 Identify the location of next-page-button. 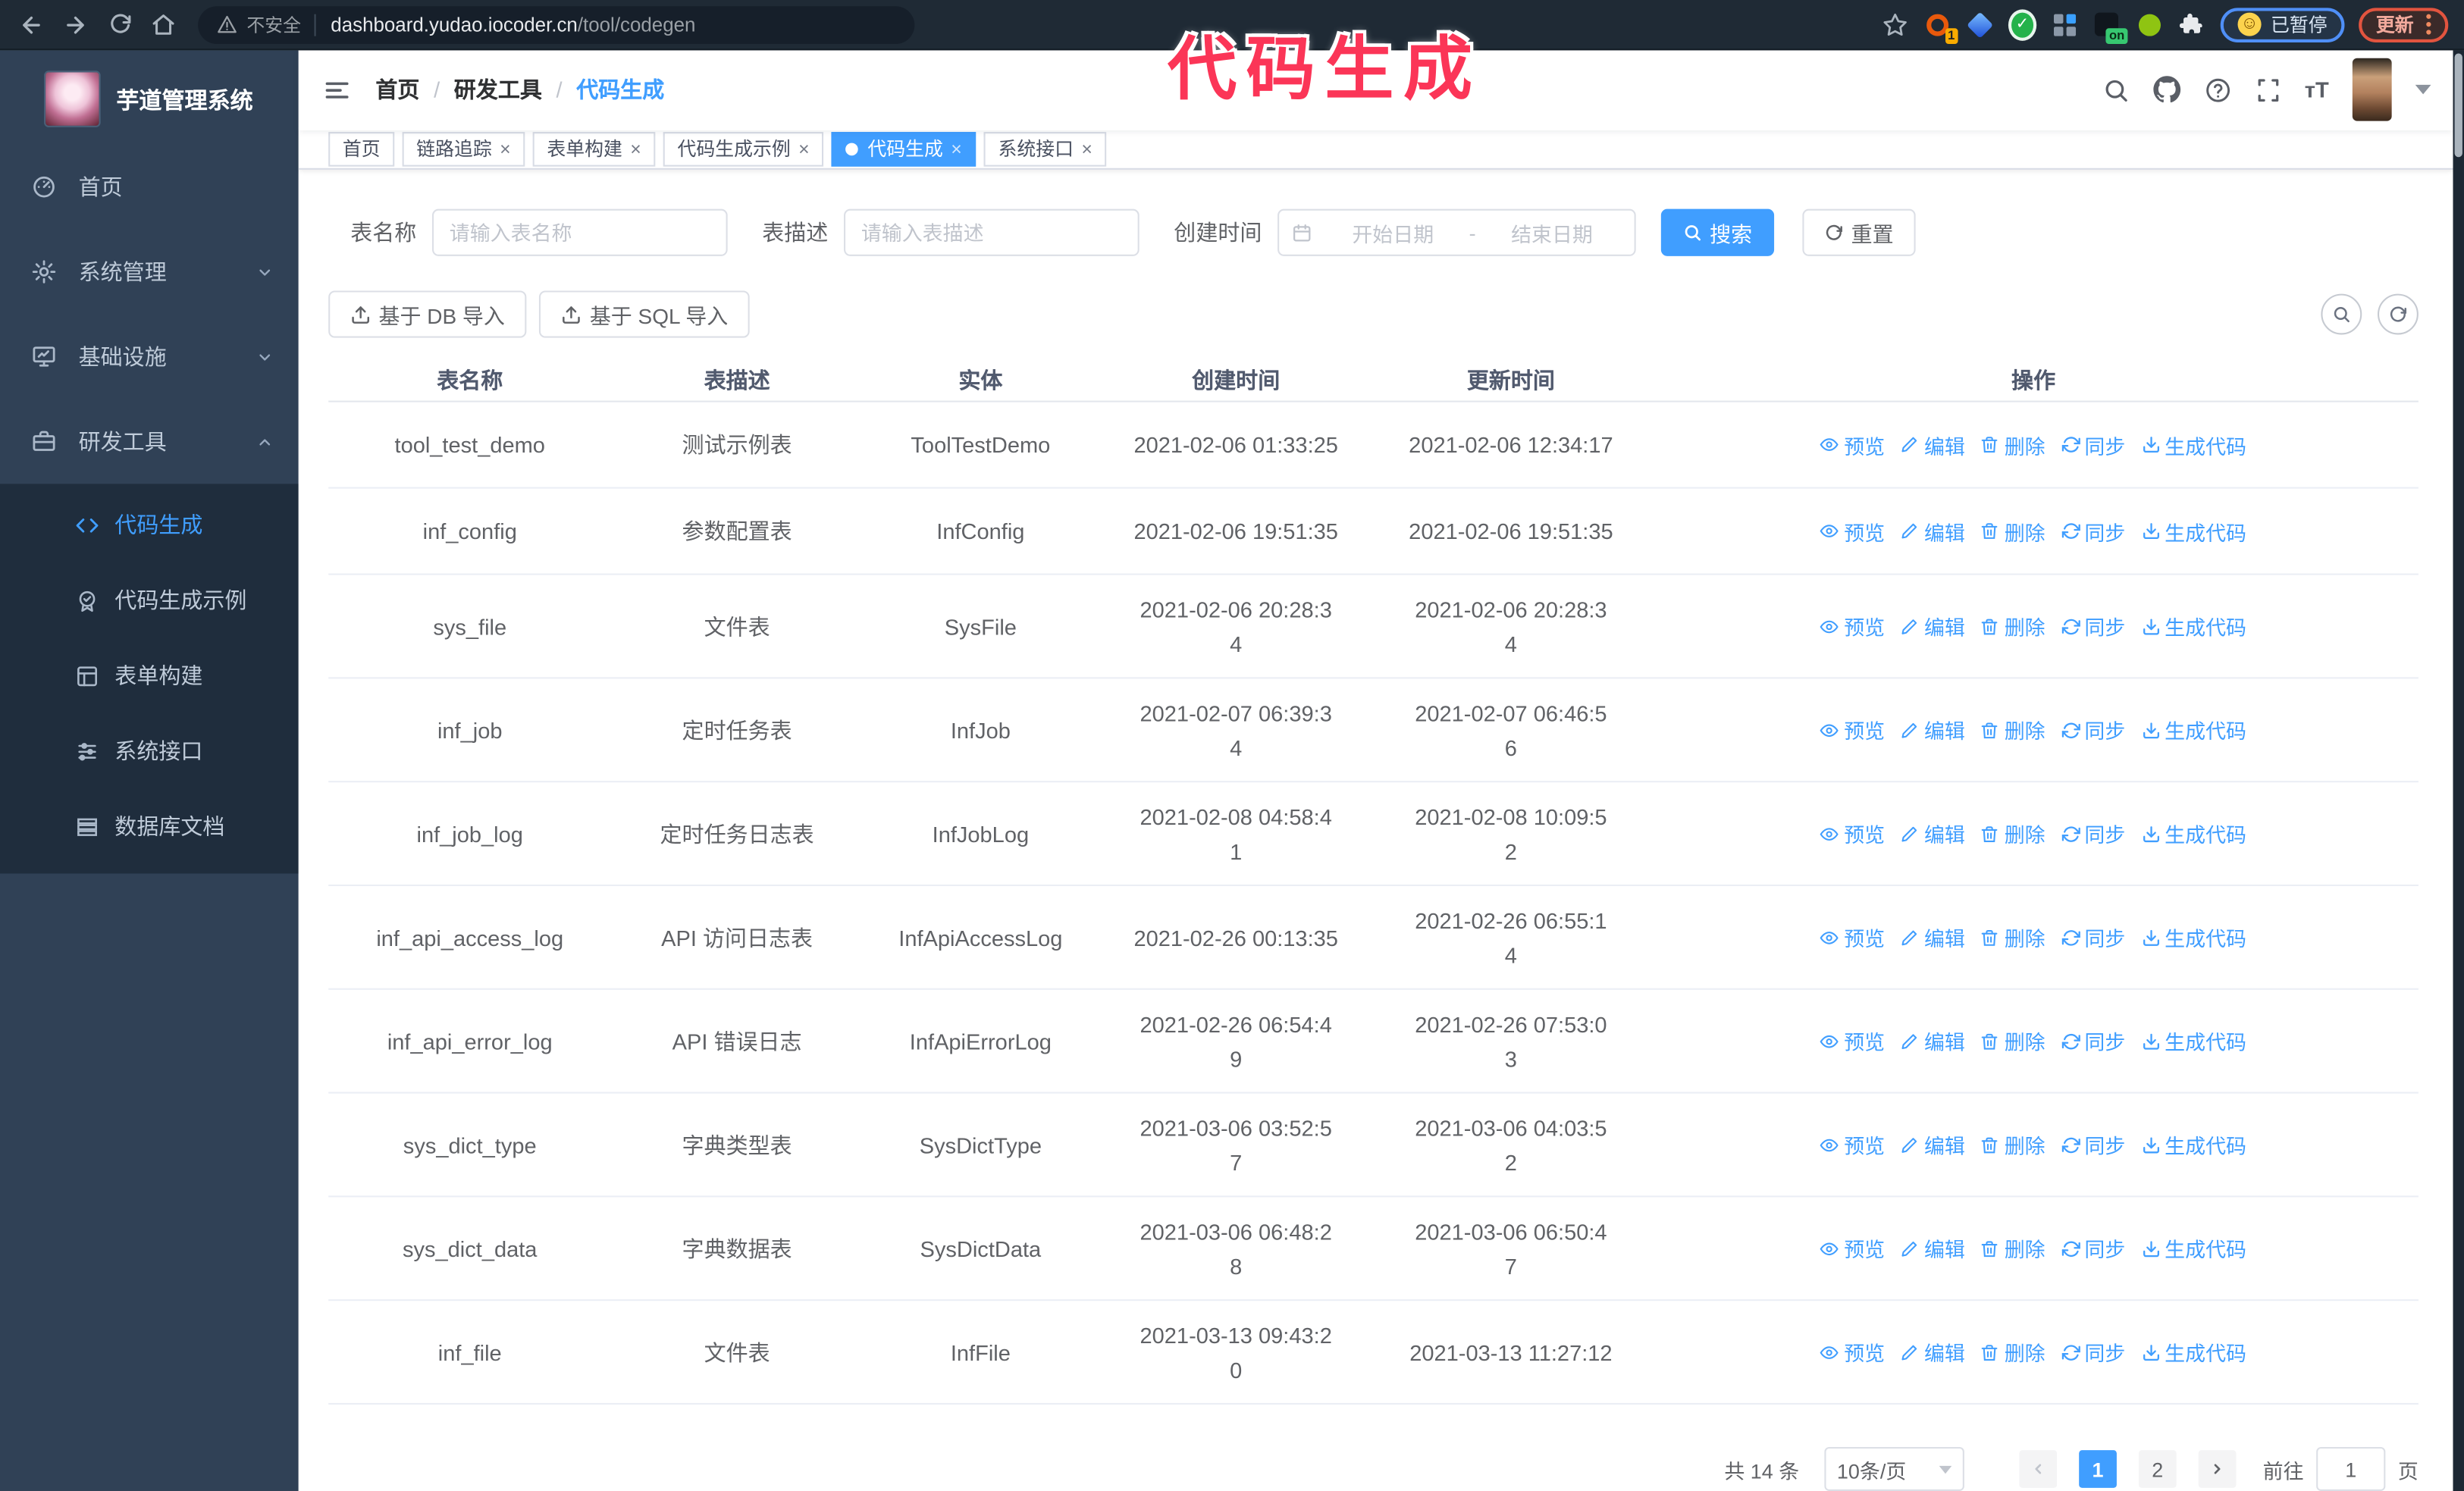
(2217, 1469).